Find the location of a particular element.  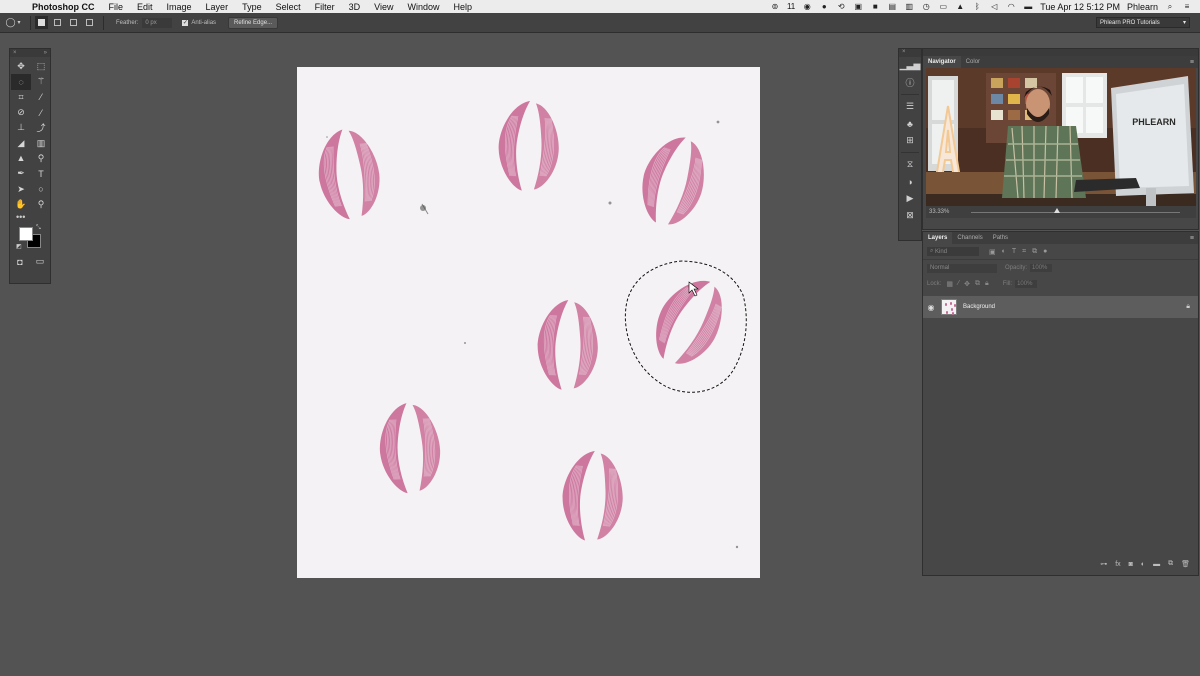

clipboard-icon: ▥ is located at coordinates (909, 6).